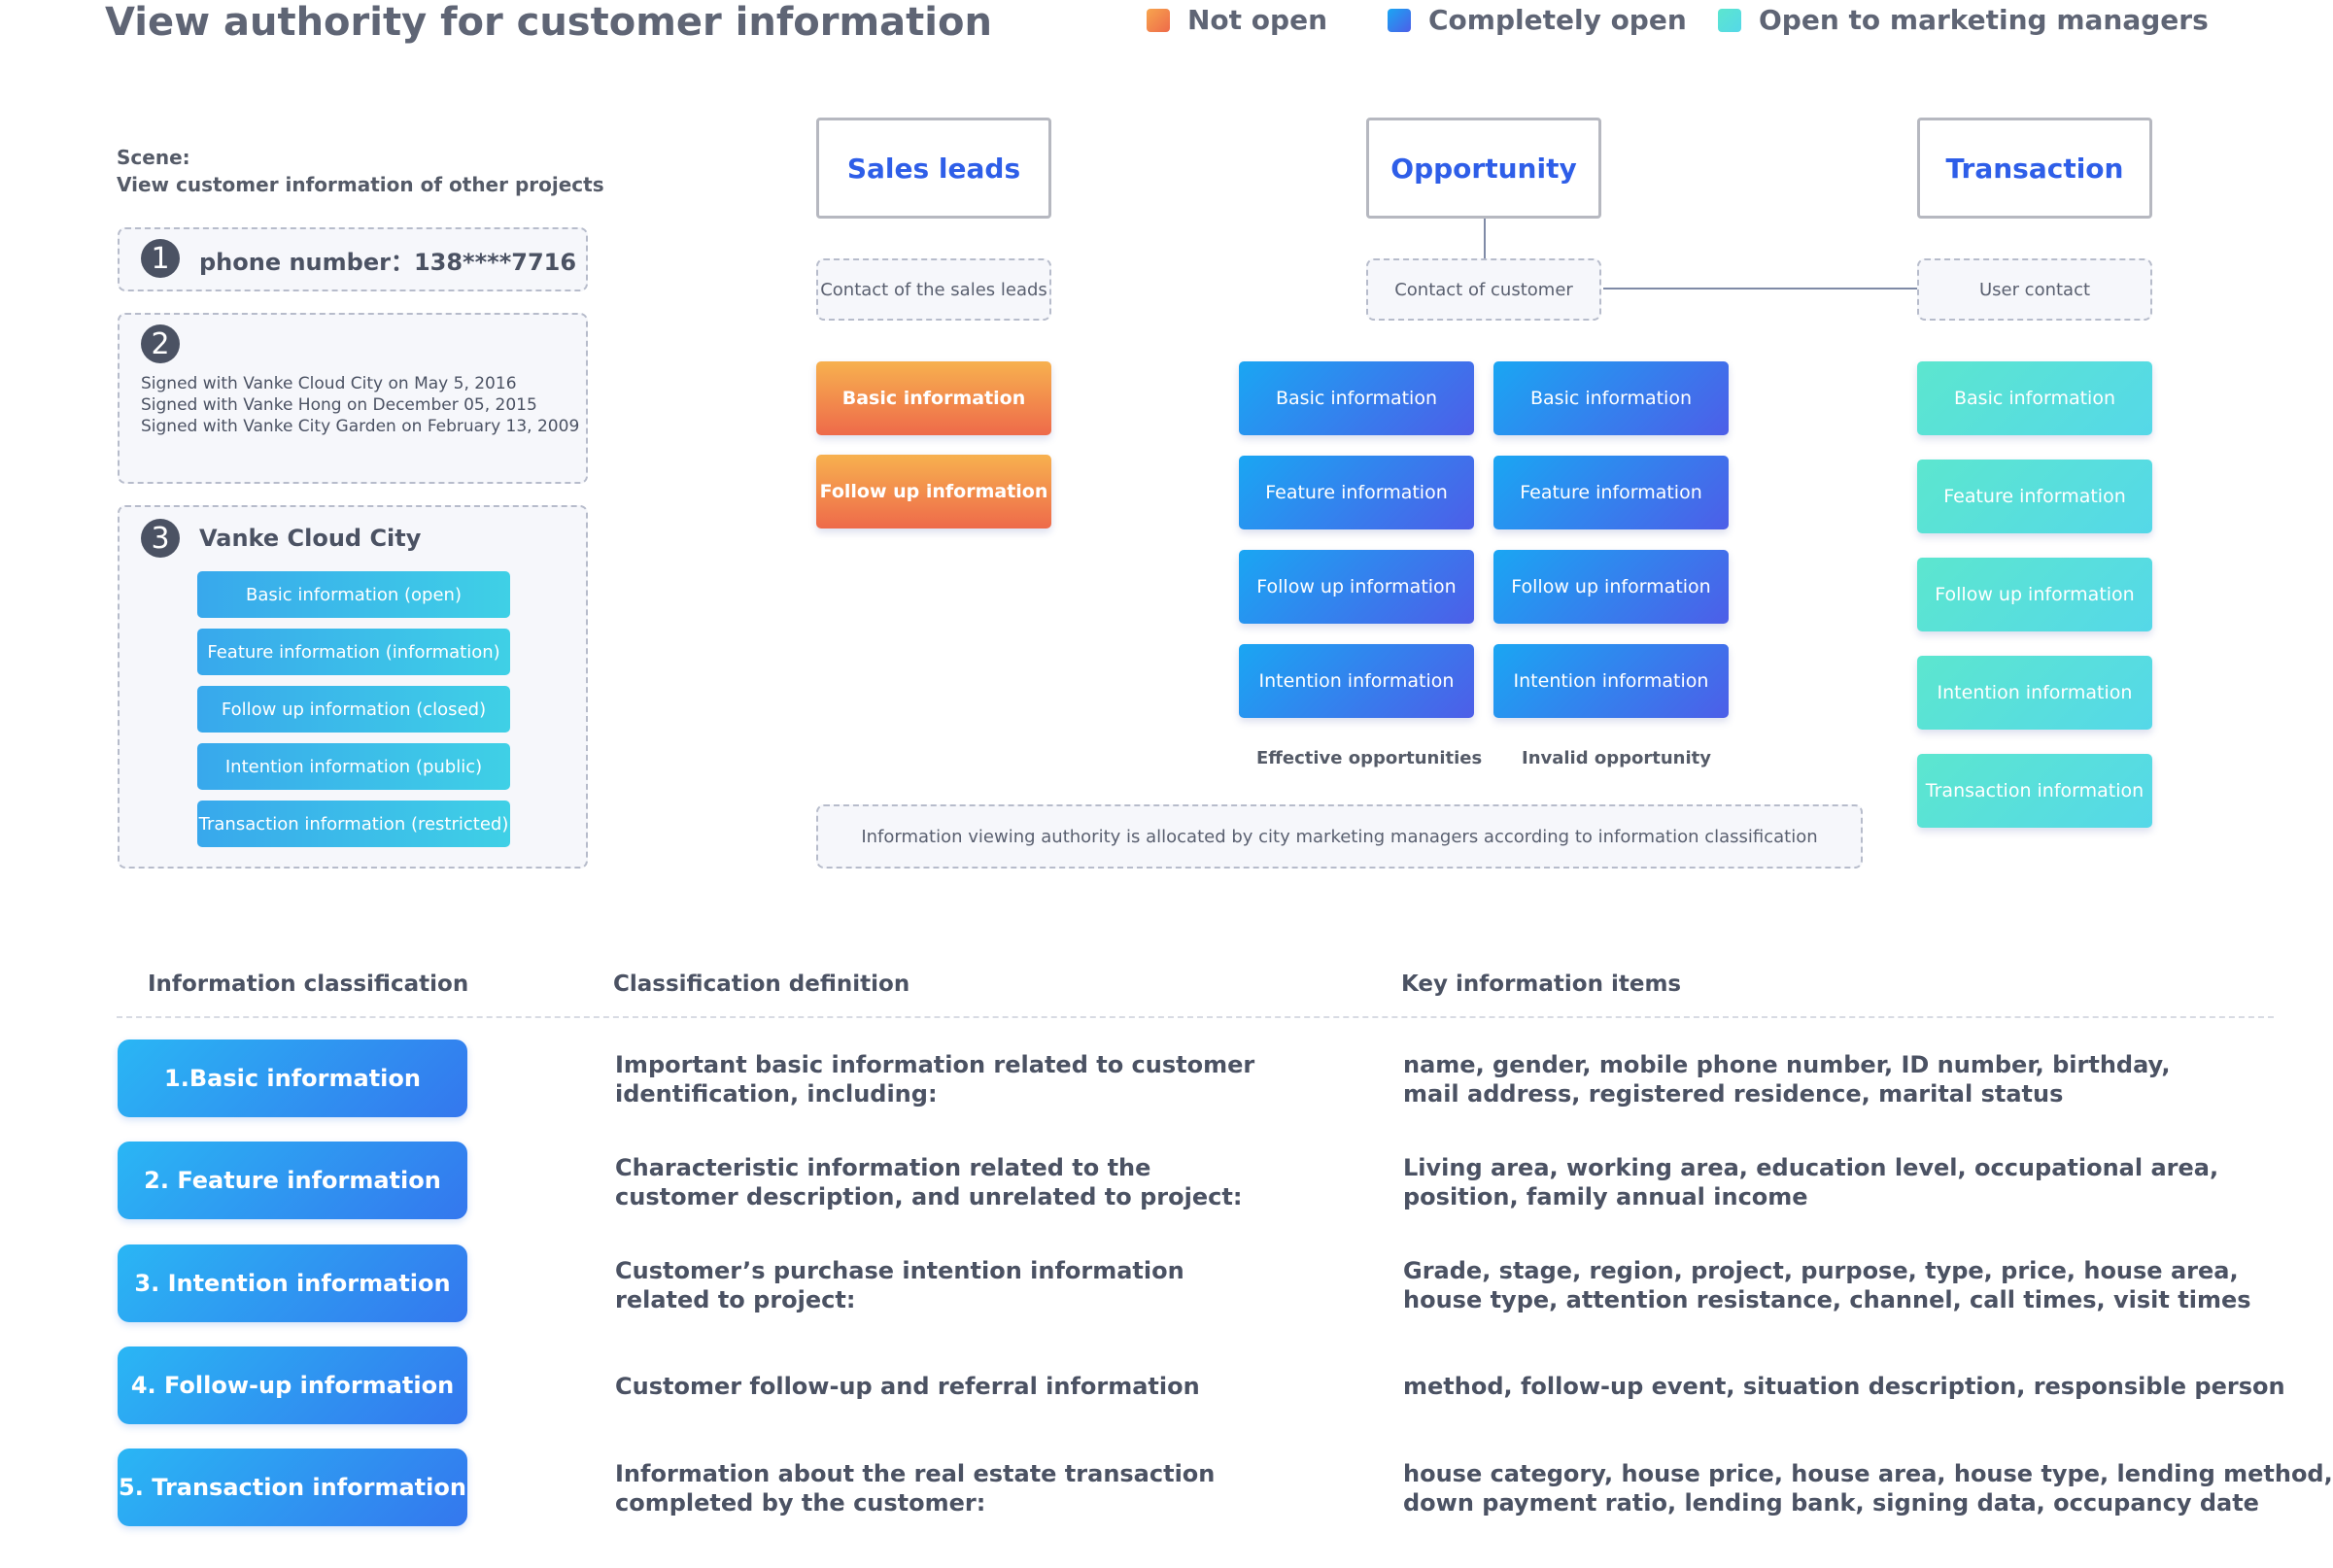 This screenshot has width=2333, height=1568. What do you see at coordinates (934, 289) in the screenshot?
I see `contact-sales-leads: Contact of the sales leads` at bounding box center [934, 289].